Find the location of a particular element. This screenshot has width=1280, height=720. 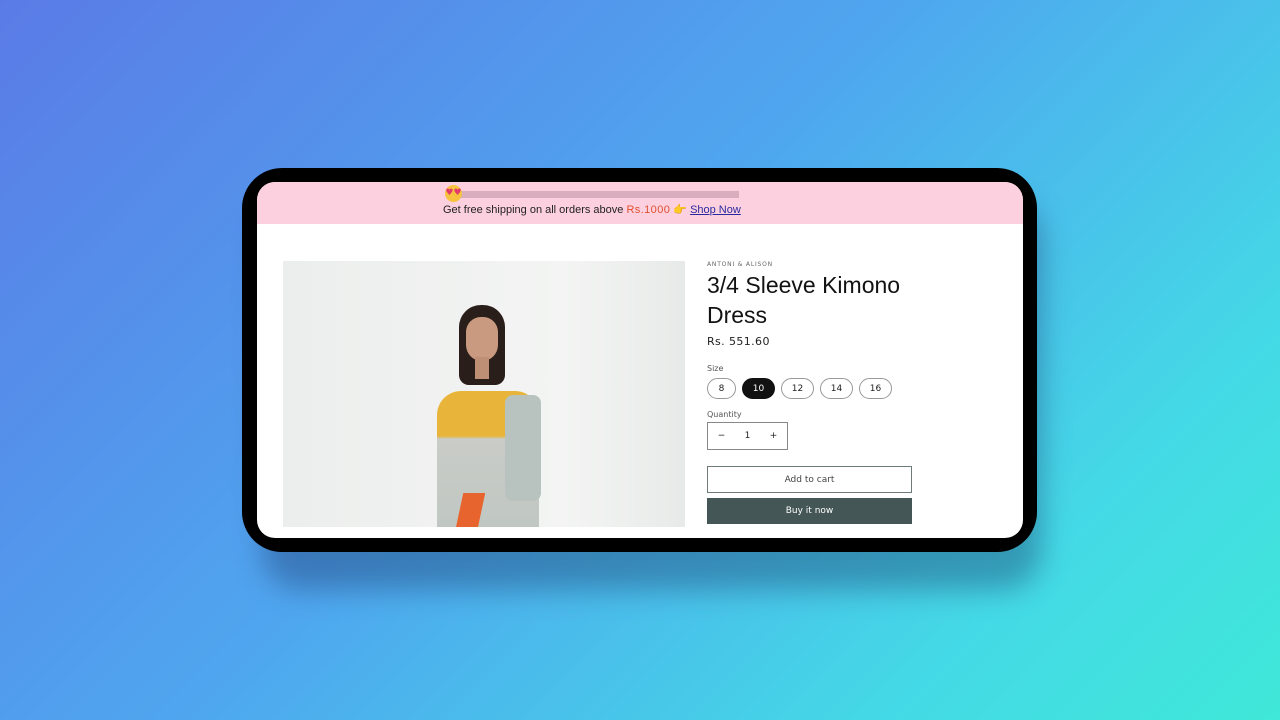

product-vendor: ANTONI & ALISON is located at coordinates (740, 264).